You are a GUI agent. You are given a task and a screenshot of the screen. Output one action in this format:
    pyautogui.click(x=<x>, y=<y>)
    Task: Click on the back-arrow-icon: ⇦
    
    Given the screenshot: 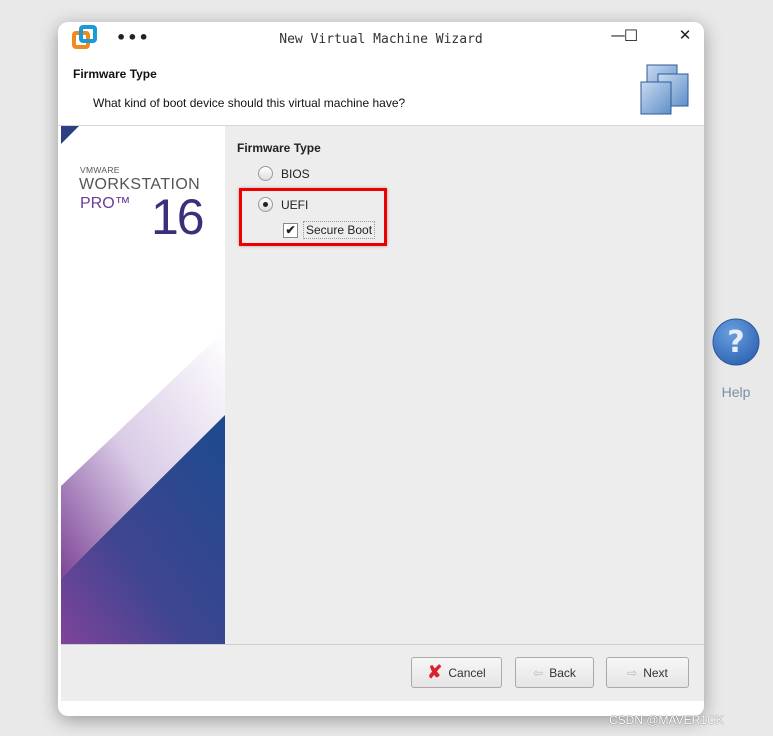 What is the action you would take?
    pyautogui.click(x=538, y=672)
    